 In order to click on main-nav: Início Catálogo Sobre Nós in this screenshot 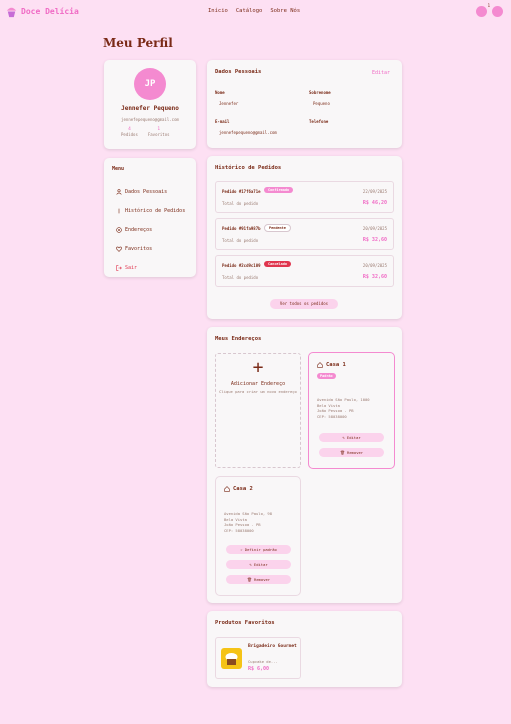, I will do `click(254, 11)`.